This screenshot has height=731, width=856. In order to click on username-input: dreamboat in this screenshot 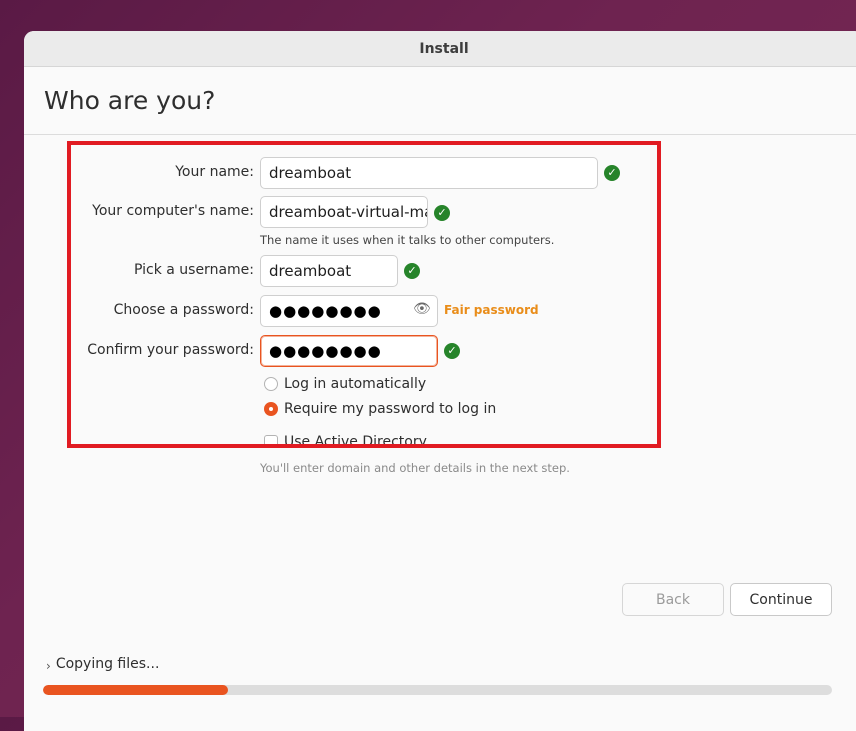, I will do `click(329, 271)`.